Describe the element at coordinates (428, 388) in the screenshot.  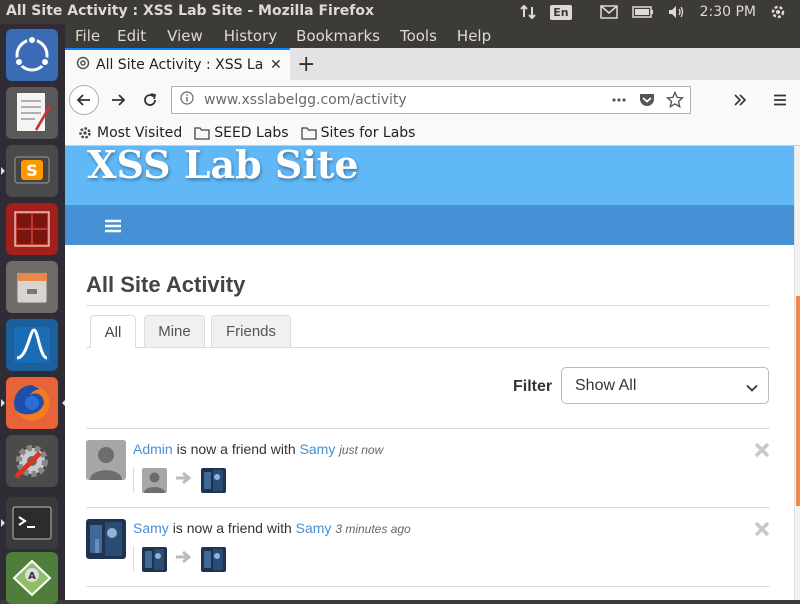
I see `filter-row: Filter Show All` at that location.